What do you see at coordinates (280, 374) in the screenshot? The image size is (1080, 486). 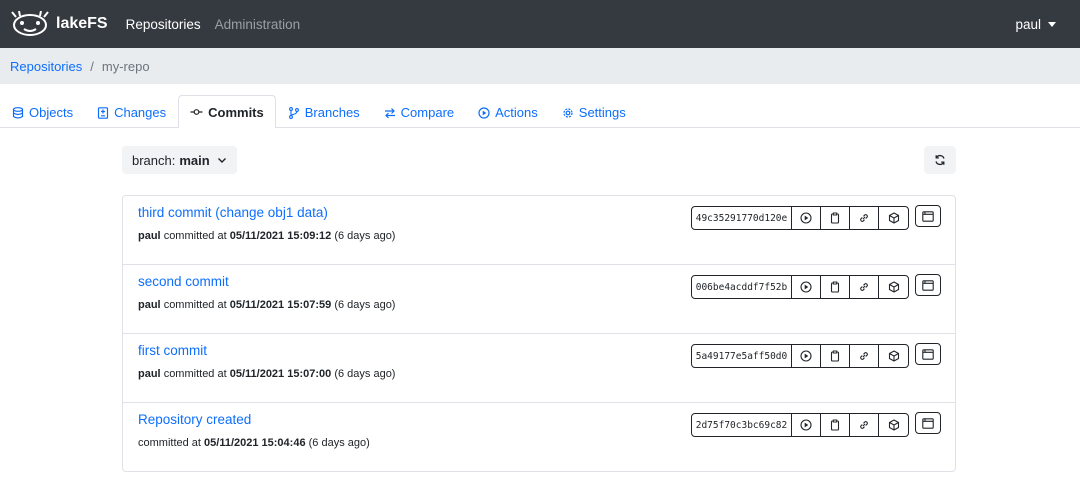 I see `commit-timestamp: 05/11/2021 15:07:00` at bounding box center [280, 374].